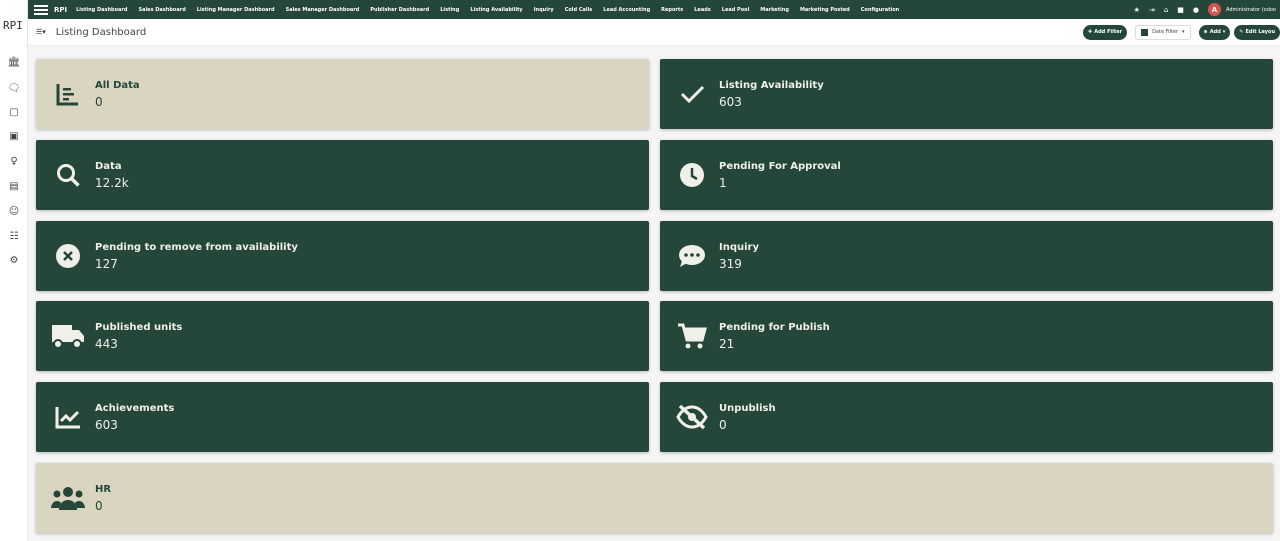 The width and height of the screenshot is (1280, 541). I want to click on card-label: Inquiry, so click(739, 247).